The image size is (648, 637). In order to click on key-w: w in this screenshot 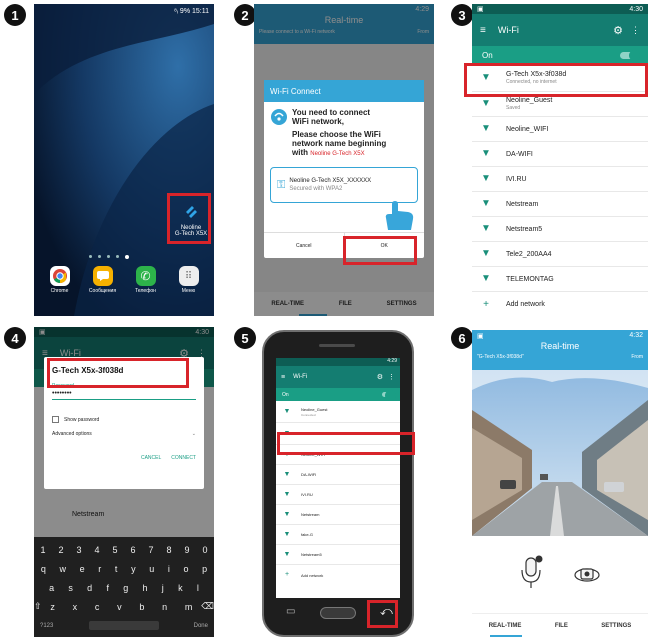, I will do `click(62, 568)`.